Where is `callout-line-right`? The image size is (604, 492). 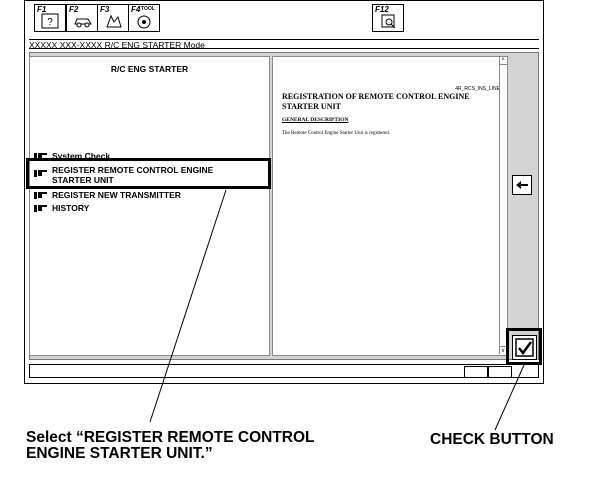
callout-line-right is located at coordinates (509, 397).